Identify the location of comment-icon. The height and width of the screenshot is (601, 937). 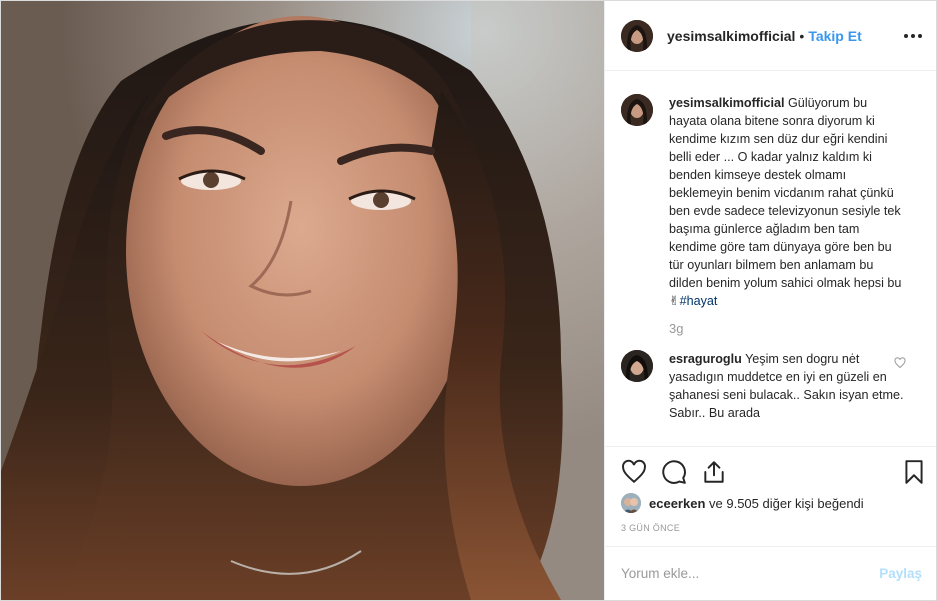
(674, 472).